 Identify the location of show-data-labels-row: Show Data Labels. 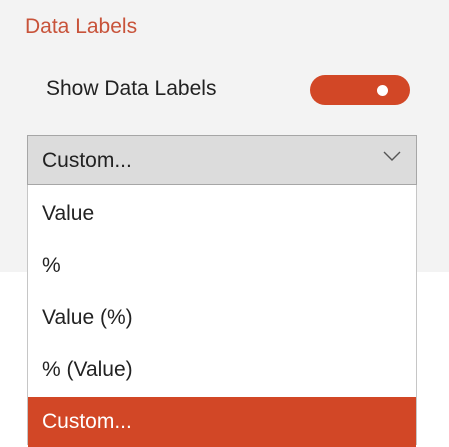
(228, 89).